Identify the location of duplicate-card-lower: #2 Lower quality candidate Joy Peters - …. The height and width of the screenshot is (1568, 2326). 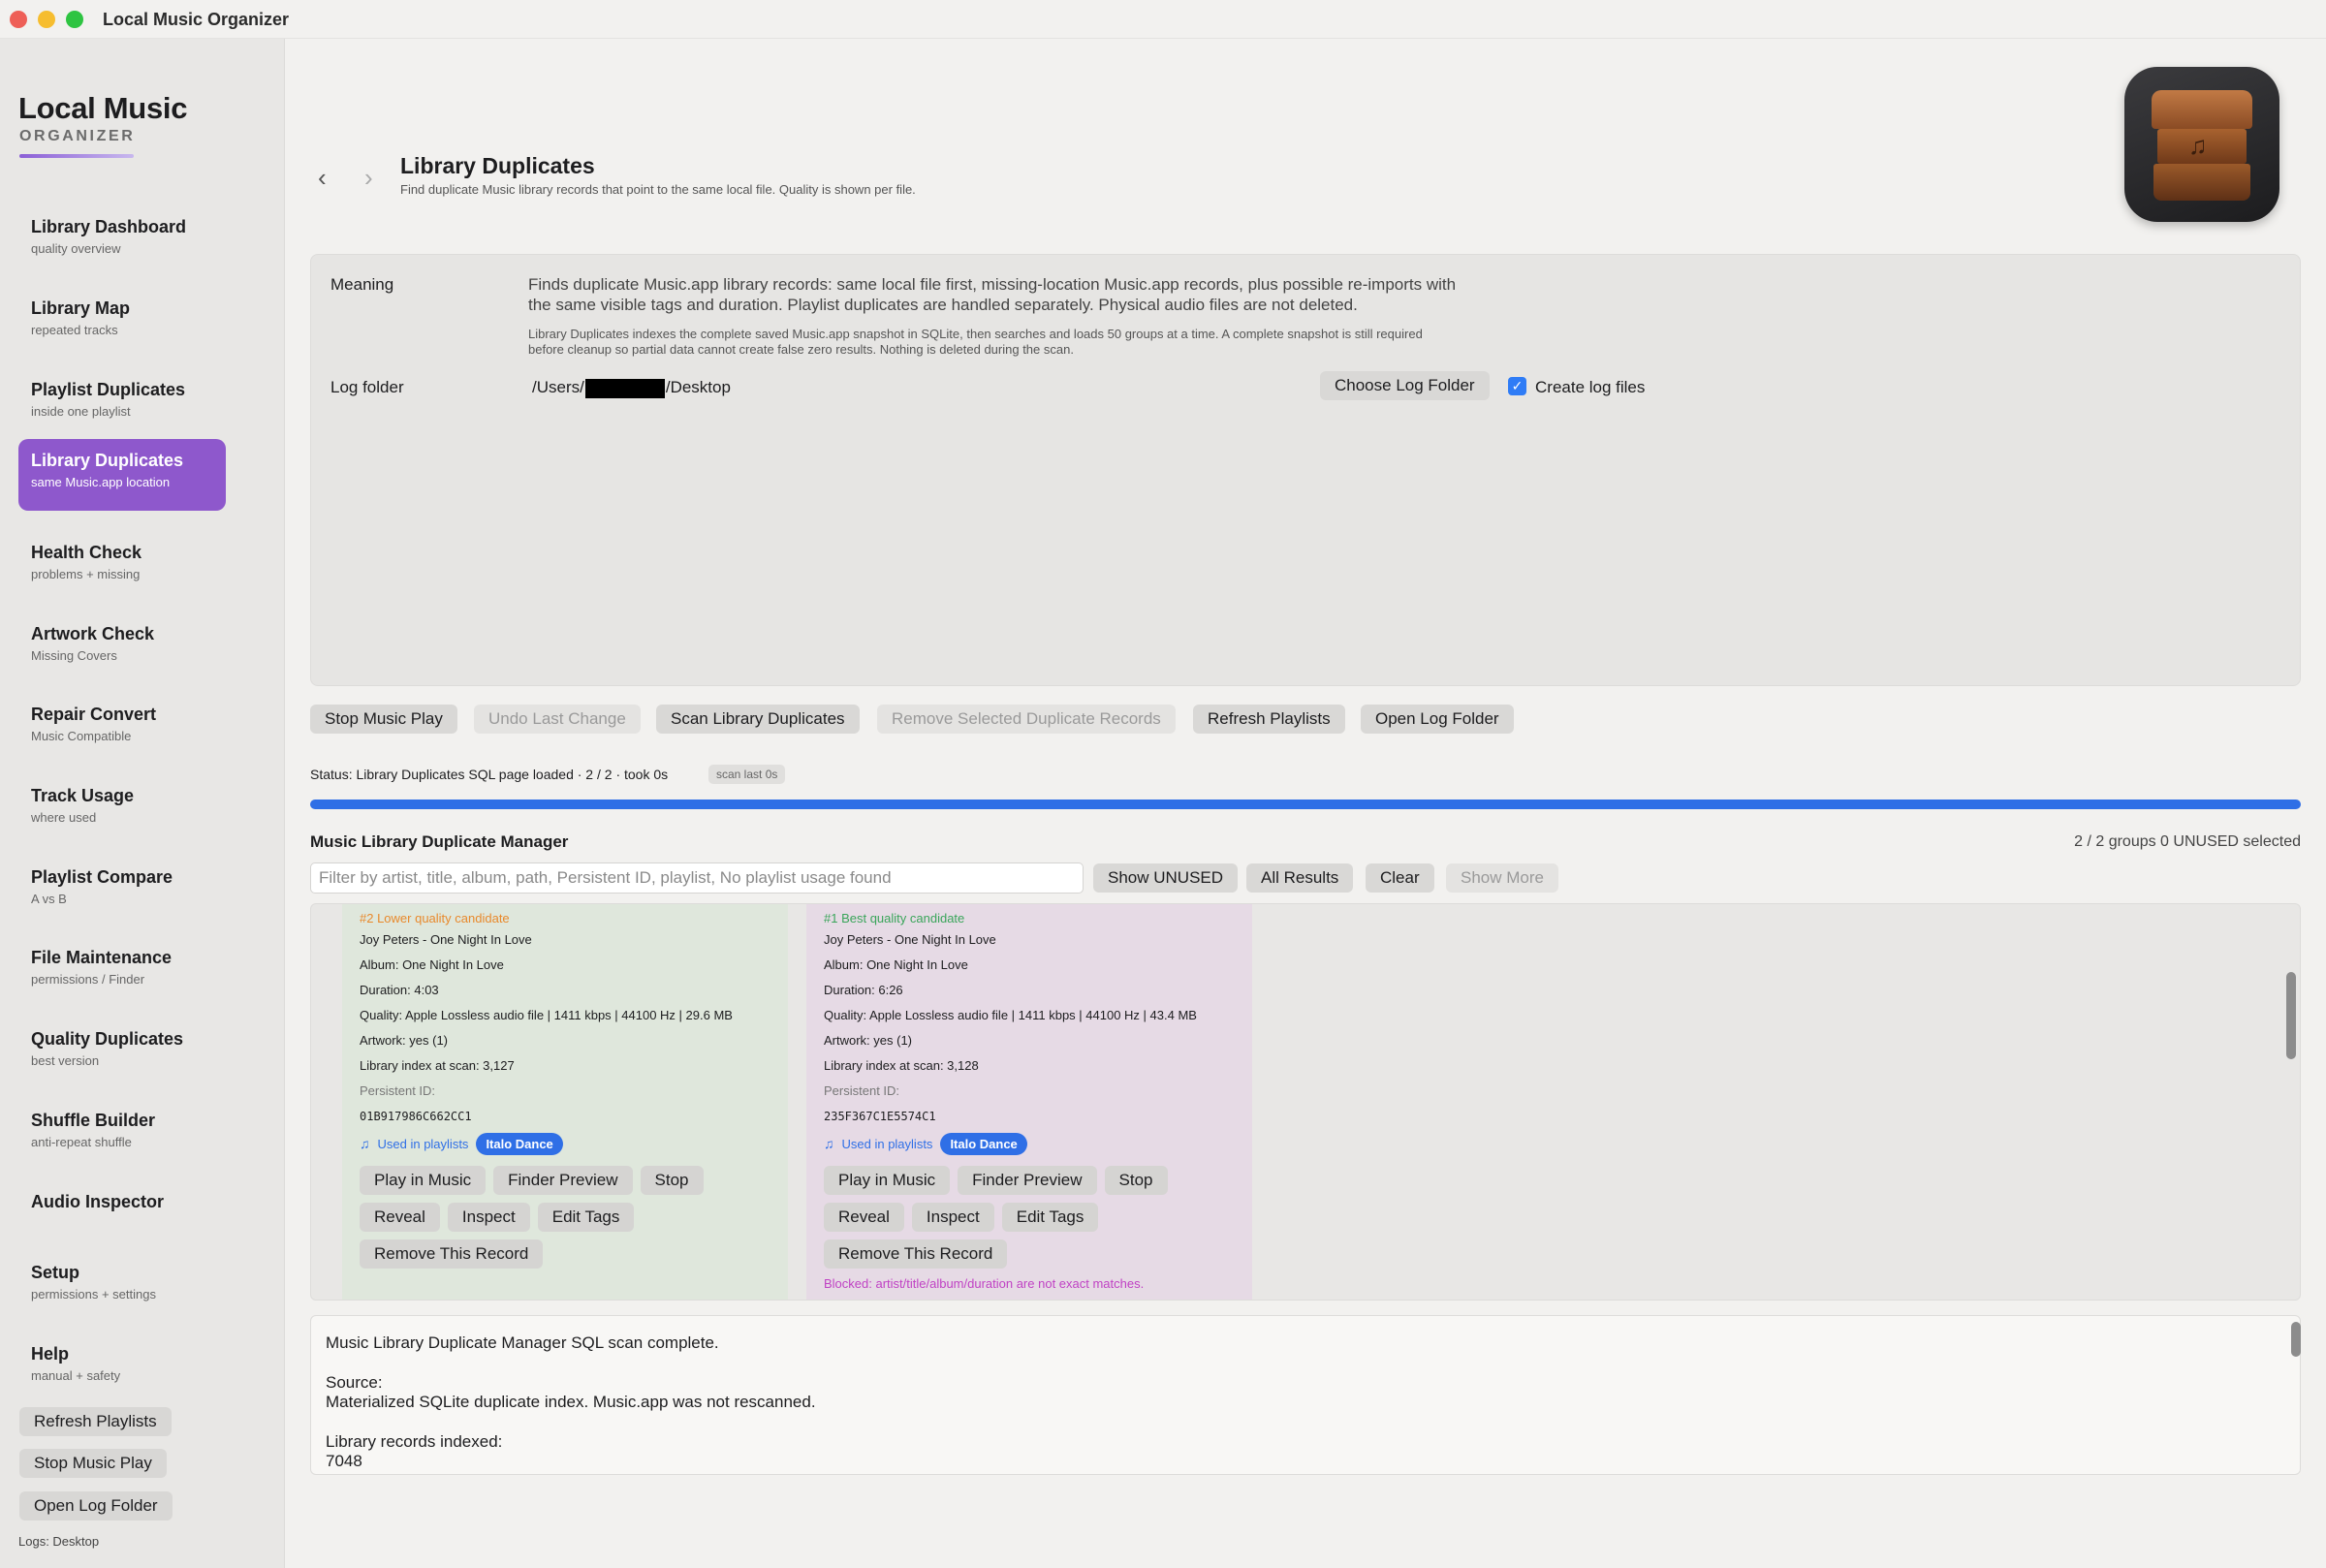
(565, 1102).